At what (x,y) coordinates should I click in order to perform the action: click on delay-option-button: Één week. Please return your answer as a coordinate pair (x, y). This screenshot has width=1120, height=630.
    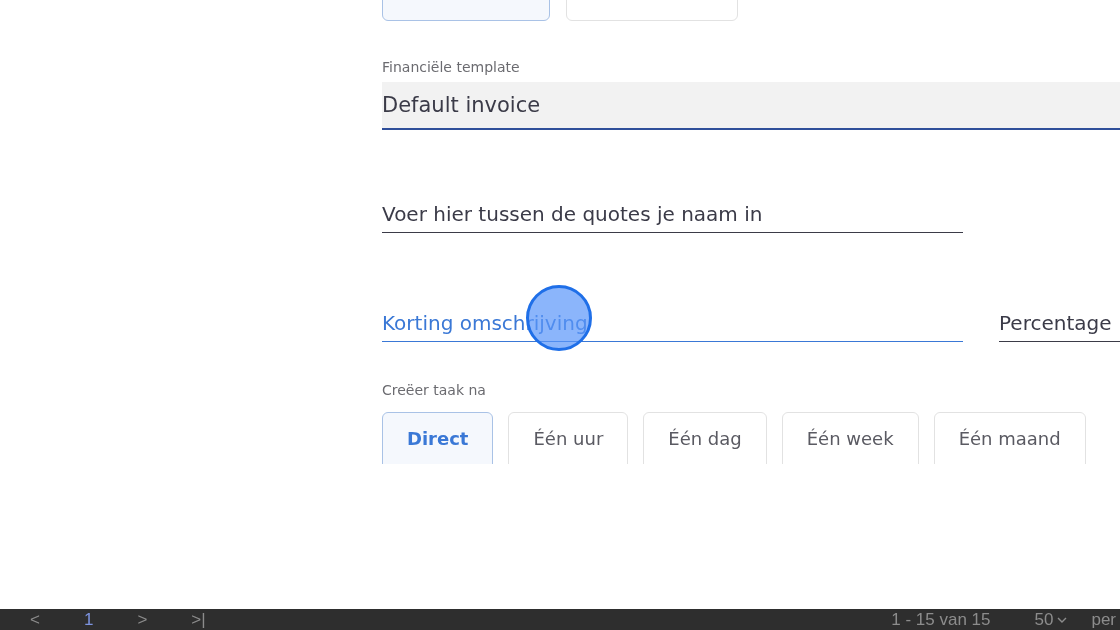
    Looking at the image, I should click on (850, 438).